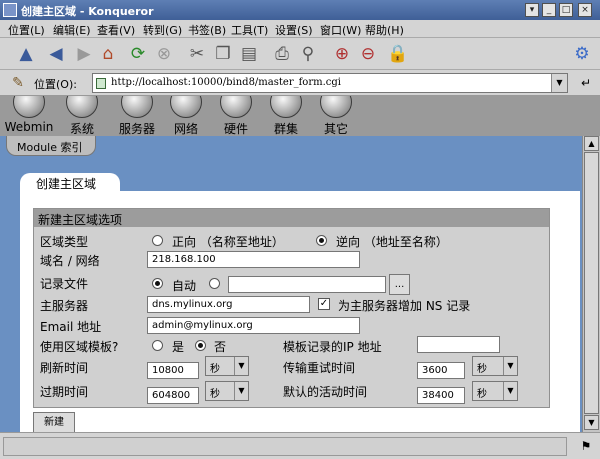  What do you see at coordinates (70, 261) in the screenshot?
I see `domain-label: 域名 / 网络` at bounding box center [70, 261].